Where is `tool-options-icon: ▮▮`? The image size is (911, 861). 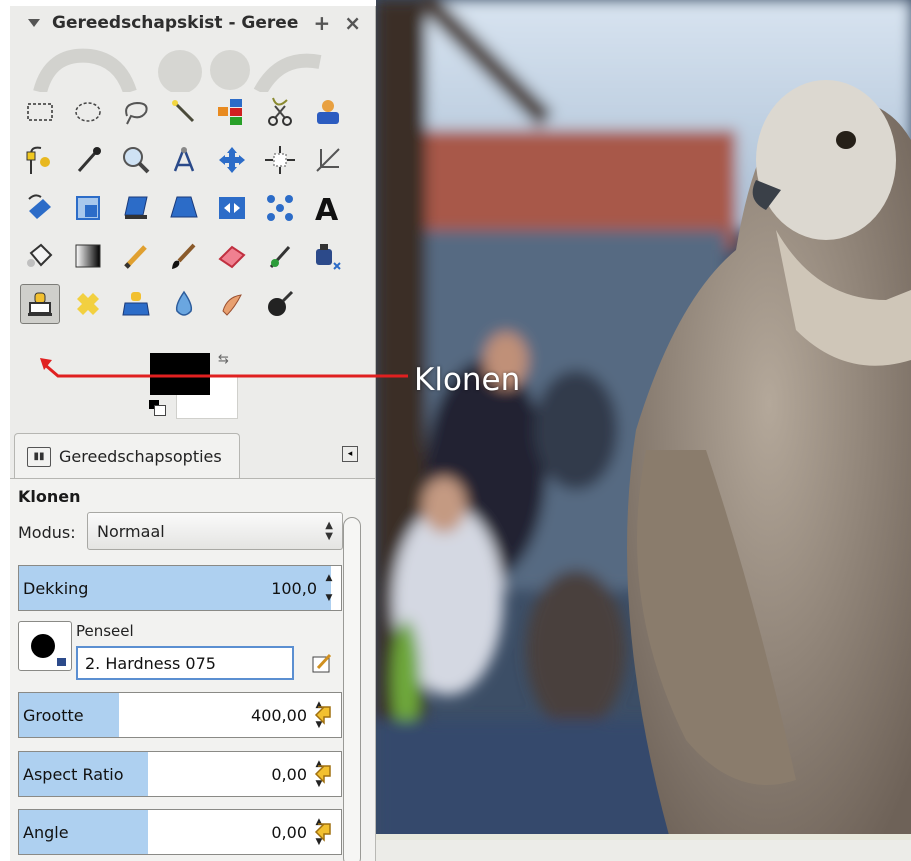
tool-options-icon: ▮▮ is located at coordinates (39, 456).